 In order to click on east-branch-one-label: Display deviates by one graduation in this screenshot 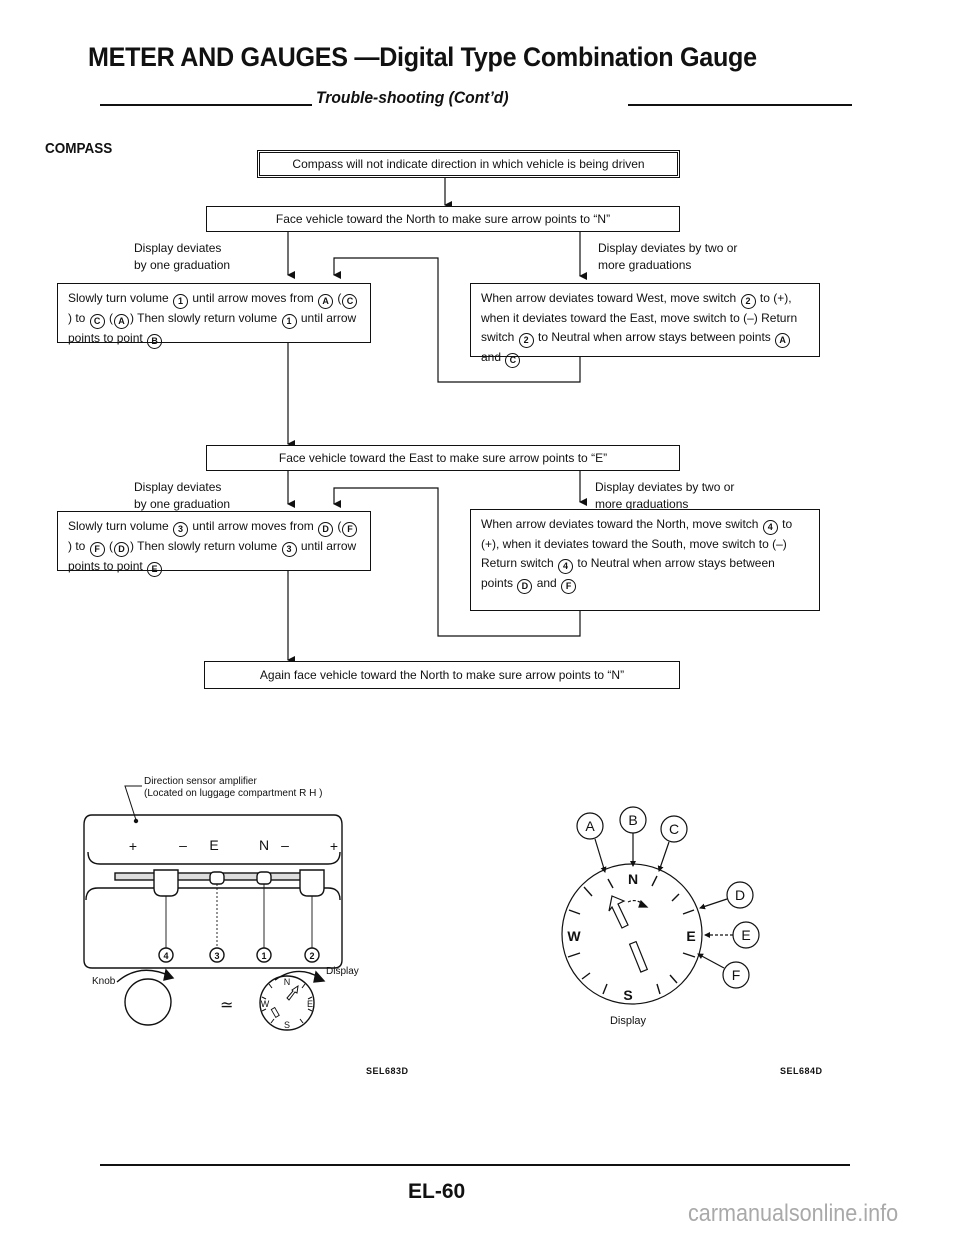, I will do `click(182, 496)`.